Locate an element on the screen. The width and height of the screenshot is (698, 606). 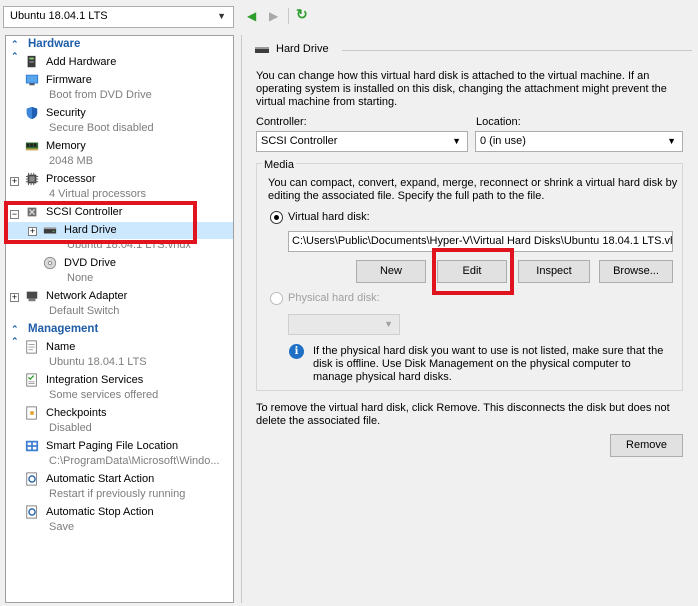
section-title: Hard Drive is located at coordinates (302, 49).